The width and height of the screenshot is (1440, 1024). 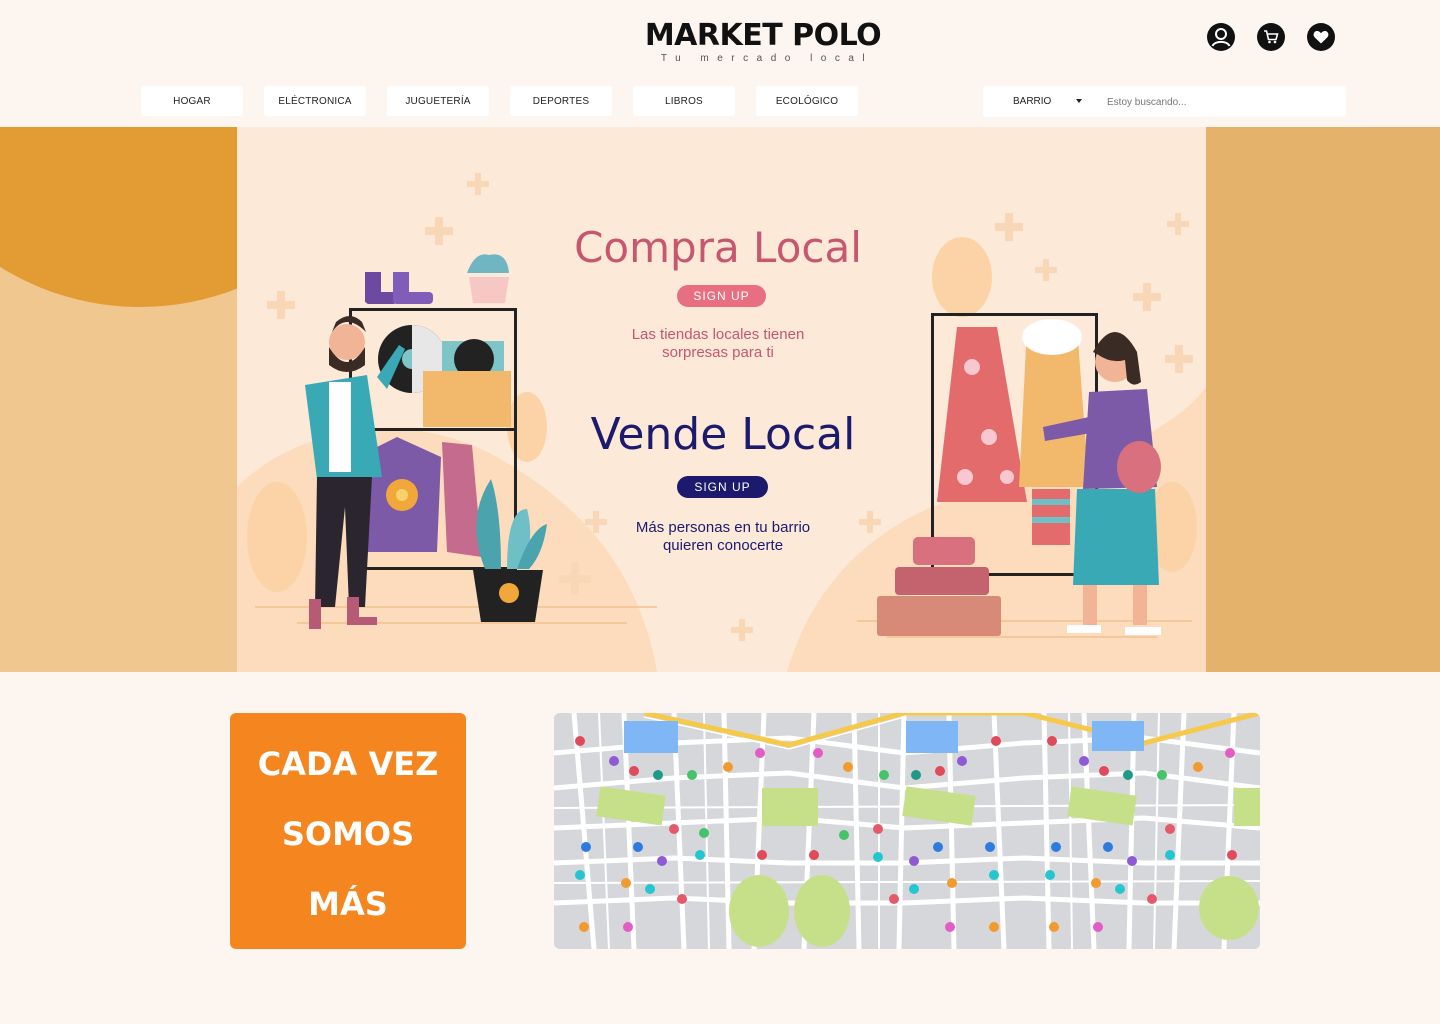 I want to click on sell-local-text-line: quieren conocerte, so click(x=723, y=545).